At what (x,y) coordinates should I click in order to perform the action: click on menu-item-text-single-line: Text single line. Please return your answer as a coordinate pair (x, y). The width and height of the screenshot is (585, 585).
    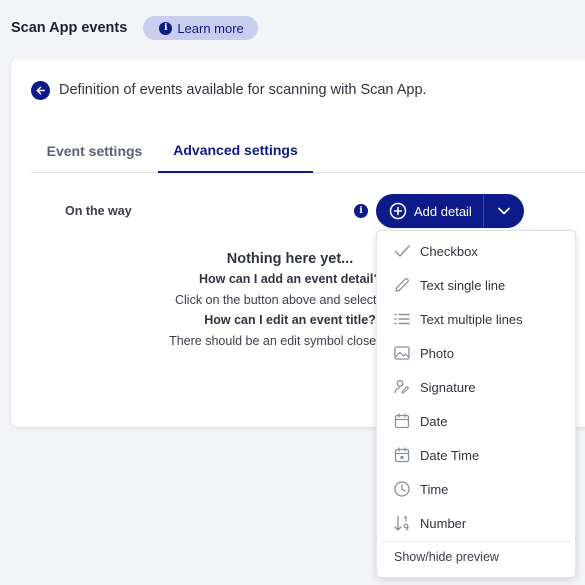
    Looking at the image, I should click on (476, 285).